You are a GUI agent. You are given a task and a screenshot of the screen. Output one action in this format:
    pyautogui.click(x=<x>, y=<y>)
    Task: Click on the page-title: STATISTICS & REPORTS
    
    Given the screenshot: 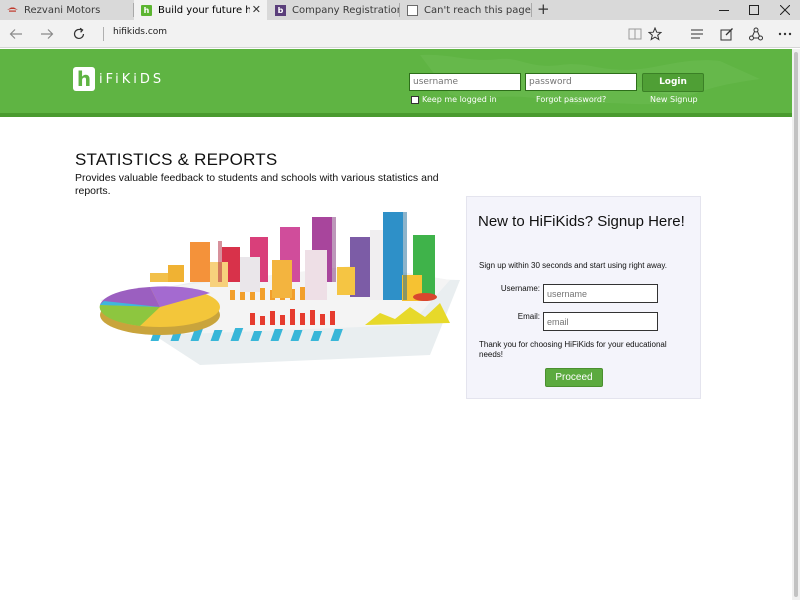 What is the action you would take?
    pyautogui.click(x=176, y=159)
    